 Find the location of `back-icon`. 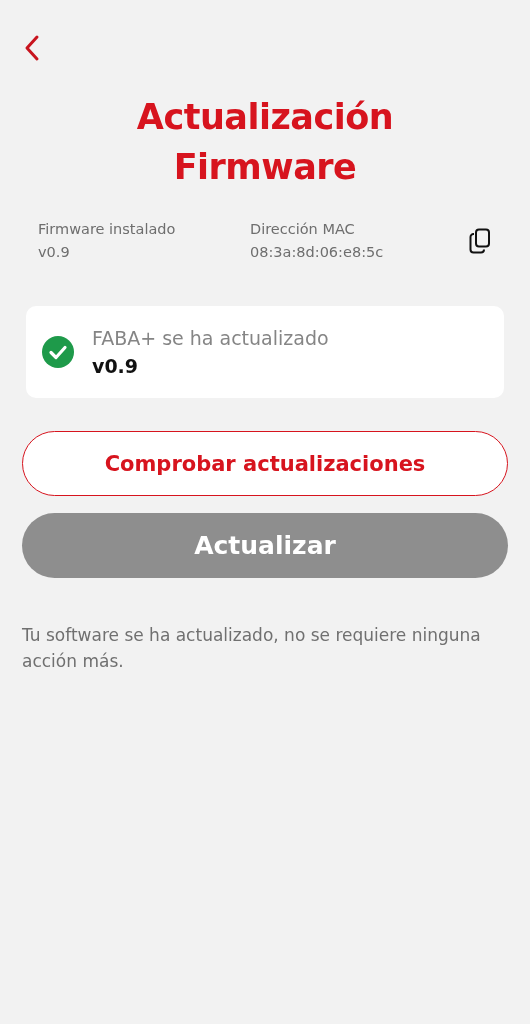

back-icon is located at coordinates (32, 48).